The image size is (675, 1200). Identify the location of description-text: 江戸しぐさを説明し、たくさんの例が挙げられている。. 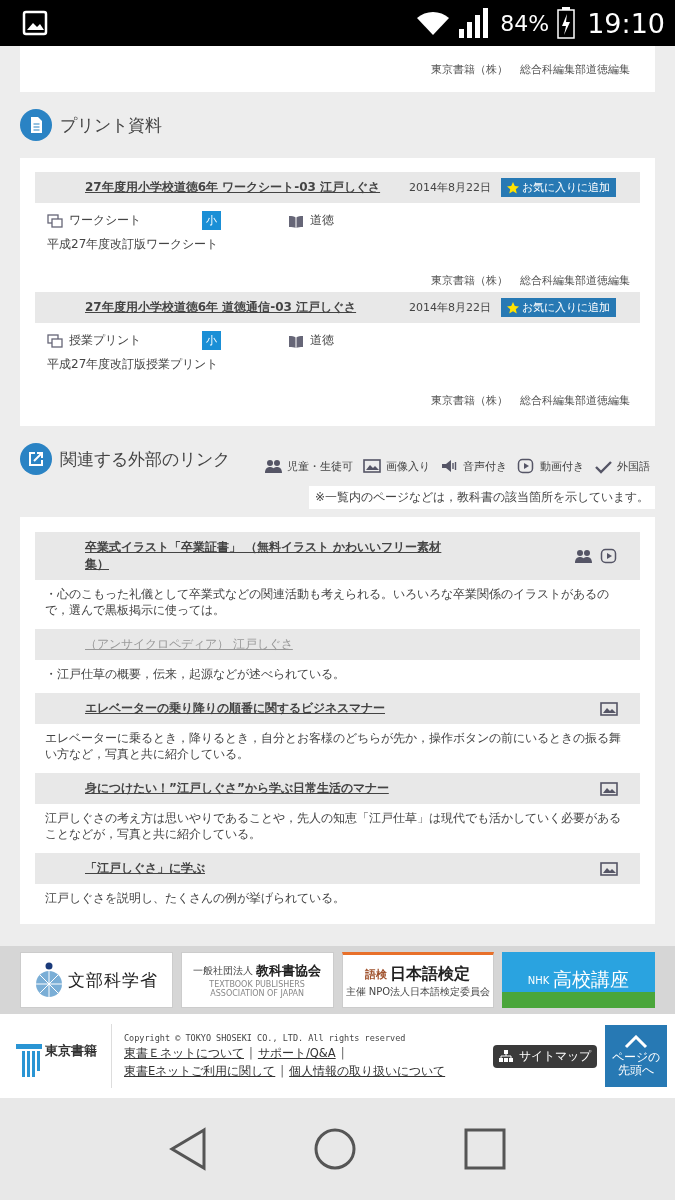
(195, 898).